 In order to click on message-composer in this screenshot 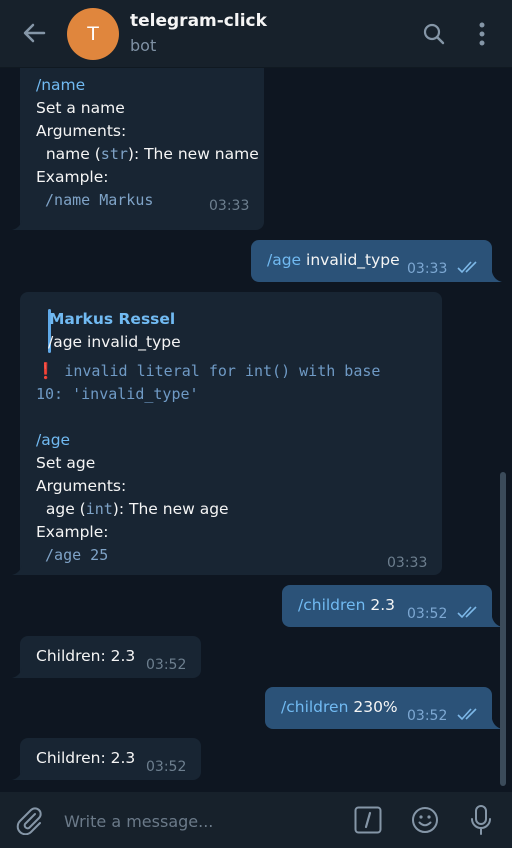, I will do `click(256, 820)`.